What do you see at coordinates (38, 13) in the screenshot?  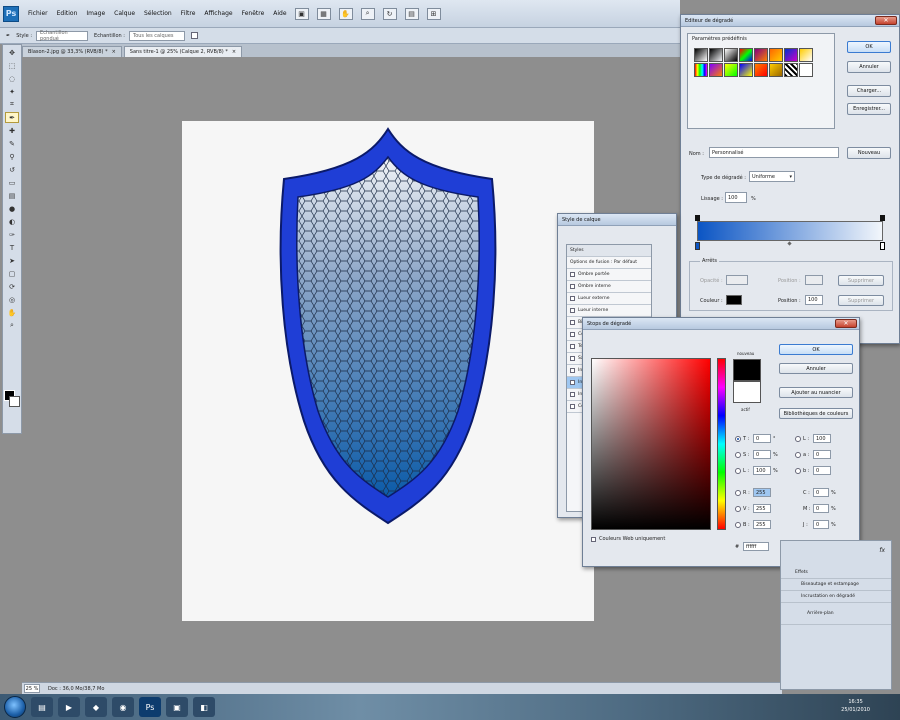 I see `menu-fichier: Fichier` at bounding box center [38, 13].